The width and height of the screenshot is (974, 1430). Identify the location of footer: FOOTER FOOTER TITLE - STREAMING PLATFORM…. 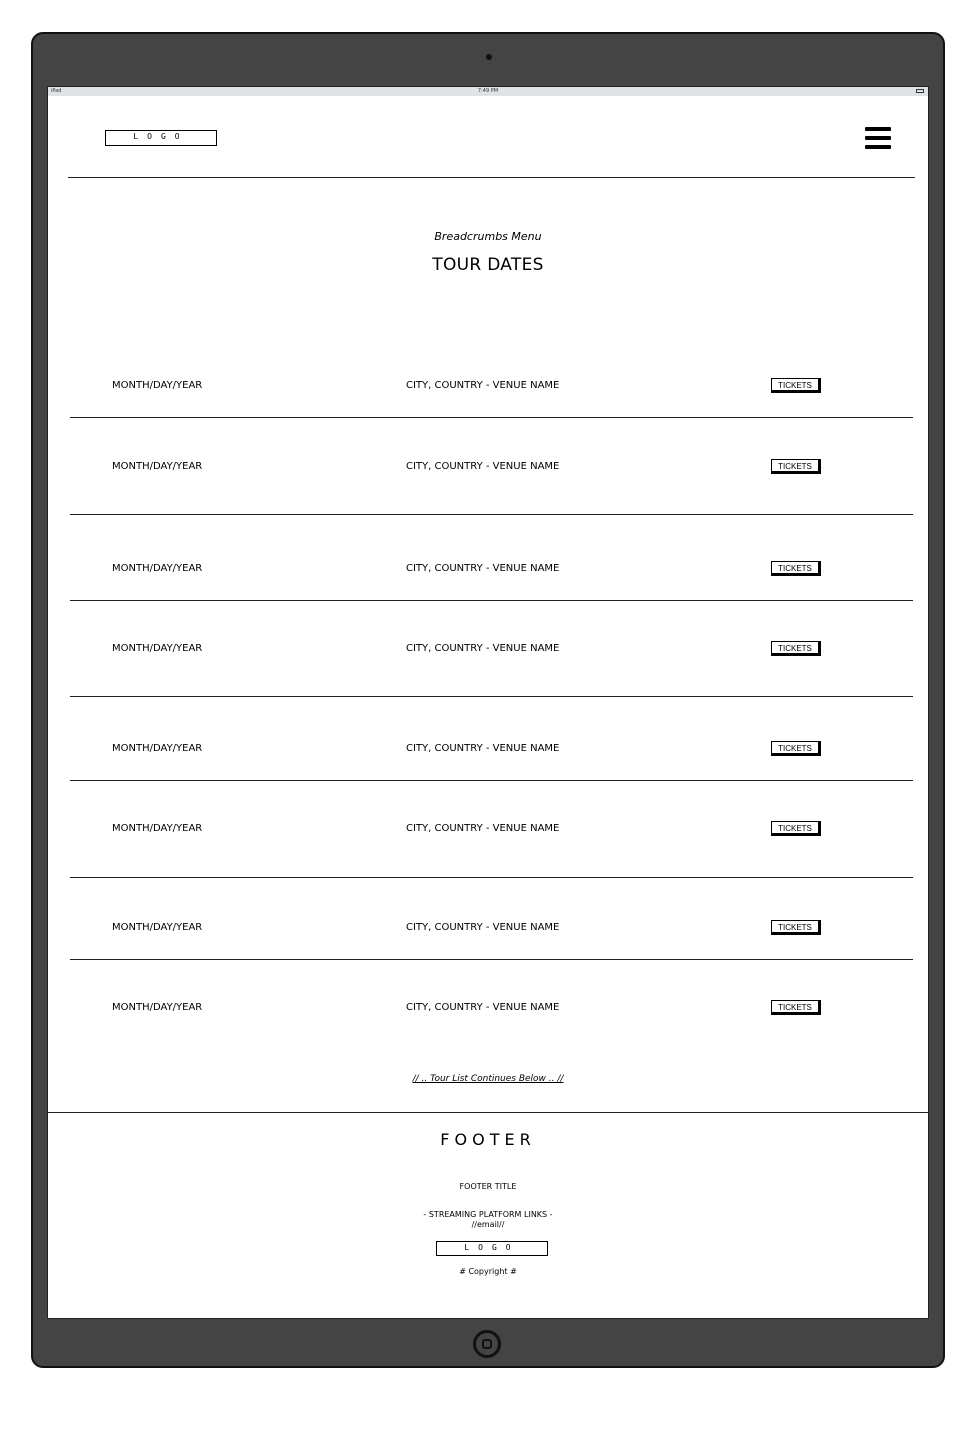
(488, 1215).